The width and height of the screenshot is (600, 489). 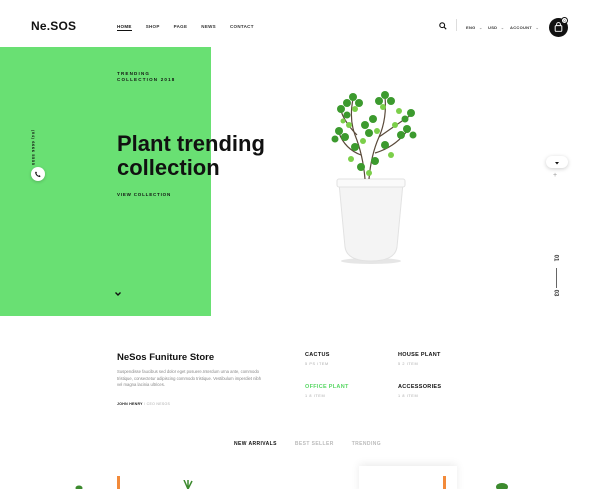 I want to click on phone-number: (04) 6666 5555, so click(x=33, y=148).